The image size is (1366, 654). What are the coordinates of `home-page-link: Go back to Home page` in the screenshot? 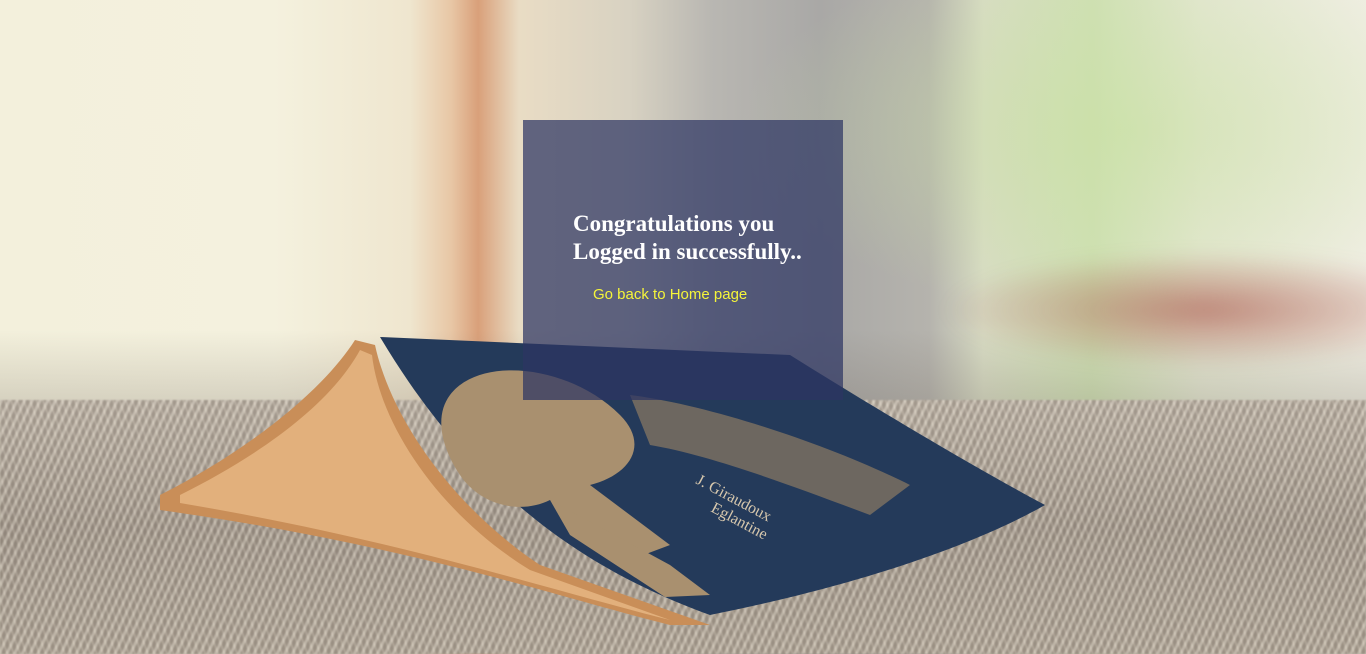 It's located at (670, 294).